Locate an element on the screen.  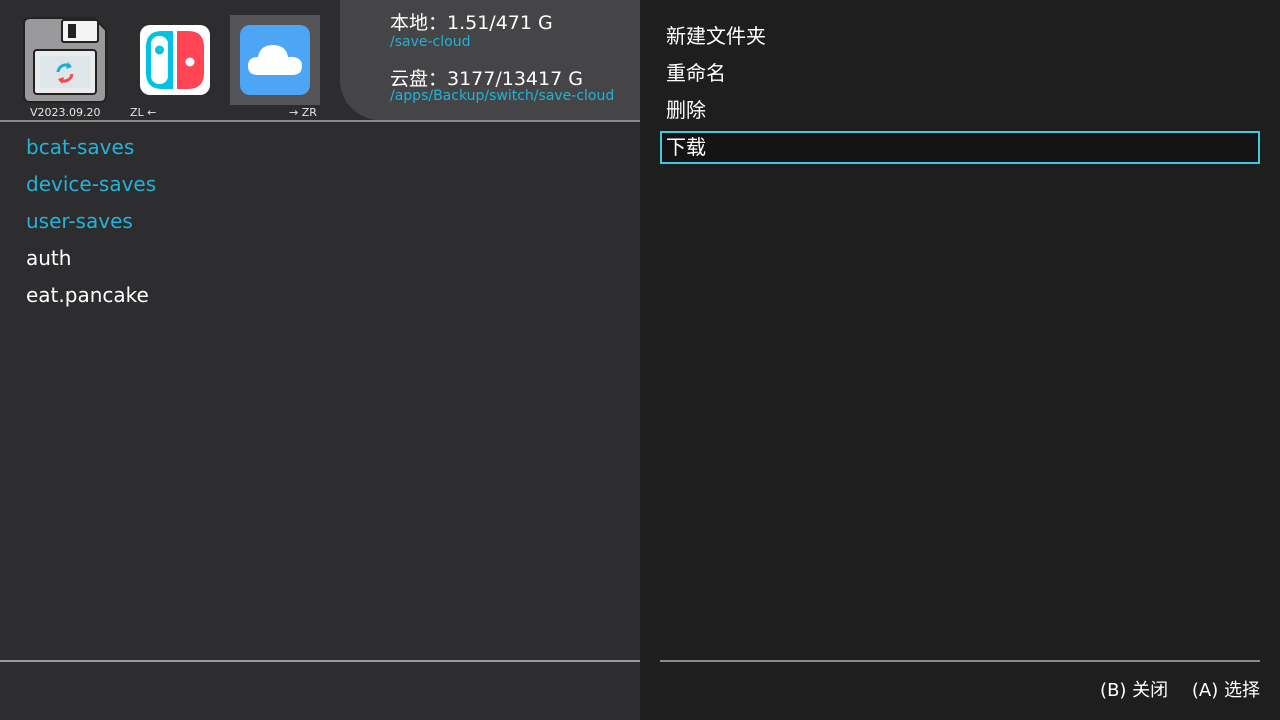
local-storage-label: 本地：1.51/471 G is located at coordinates (471, 23).